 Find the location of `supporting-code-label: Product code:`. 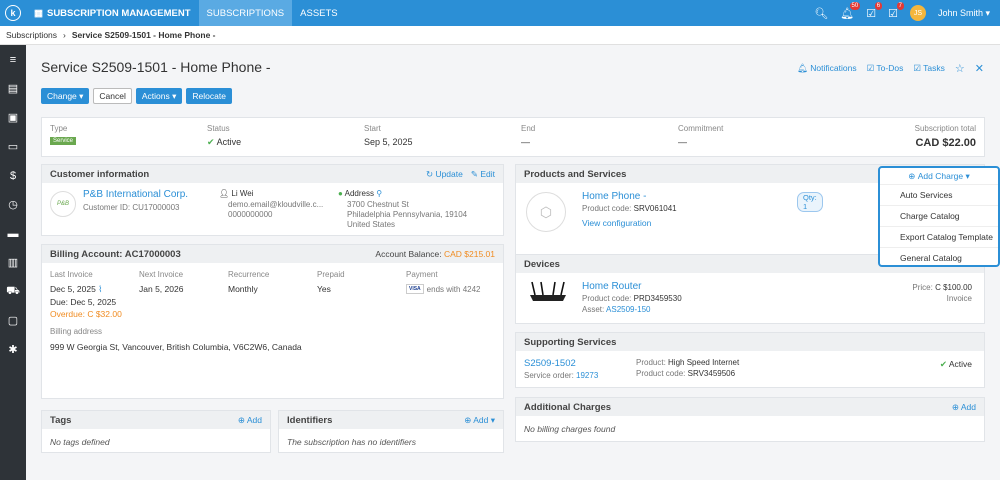

supporting-code-label: Product code: is located at coordinates (661, 373).